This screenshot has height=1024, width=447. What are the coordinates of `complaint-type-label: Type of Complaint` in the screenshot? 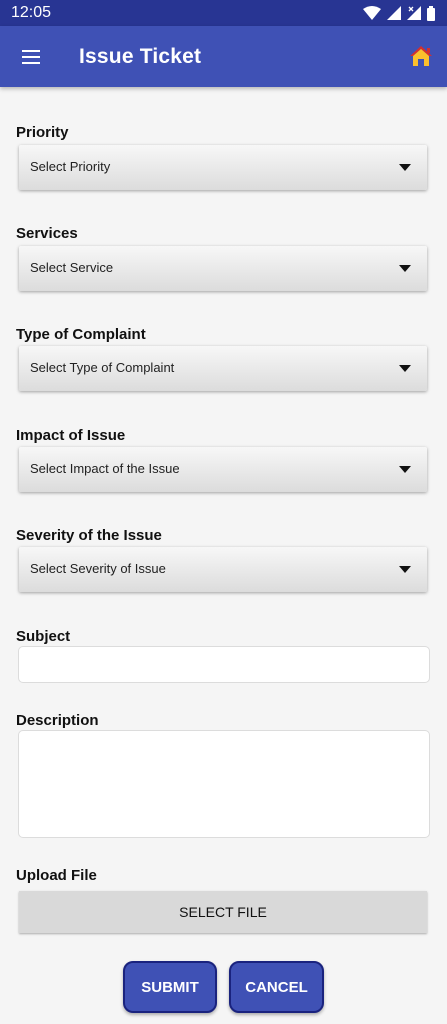 It's located at (81, 334).